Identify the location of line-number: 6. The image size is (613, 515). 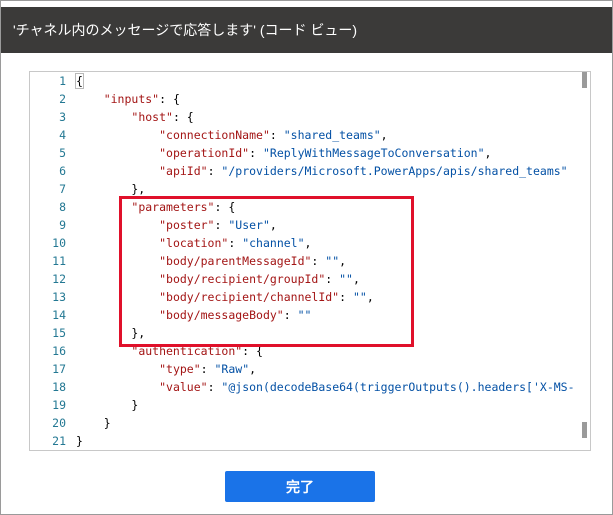
(62, 171).